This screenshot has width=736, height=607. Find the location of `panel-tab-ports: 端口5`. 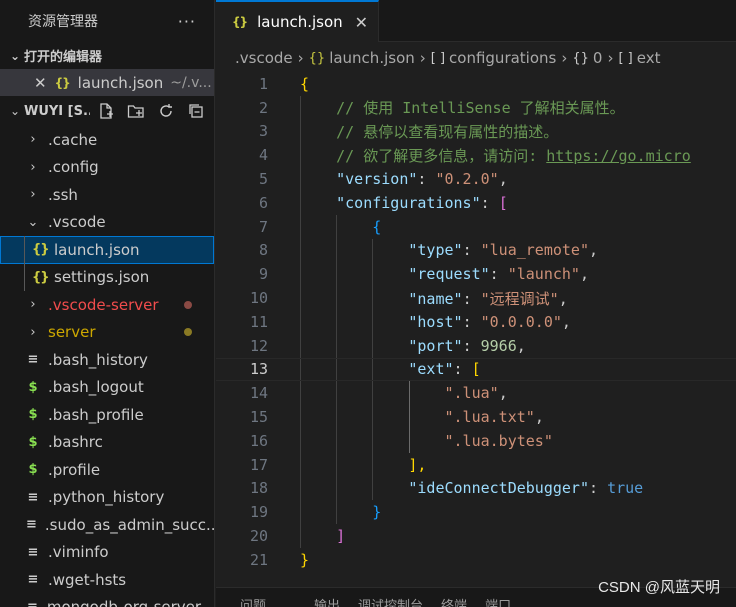

panel-tab-ports: 端口5 is located at coordinates (509, 601).